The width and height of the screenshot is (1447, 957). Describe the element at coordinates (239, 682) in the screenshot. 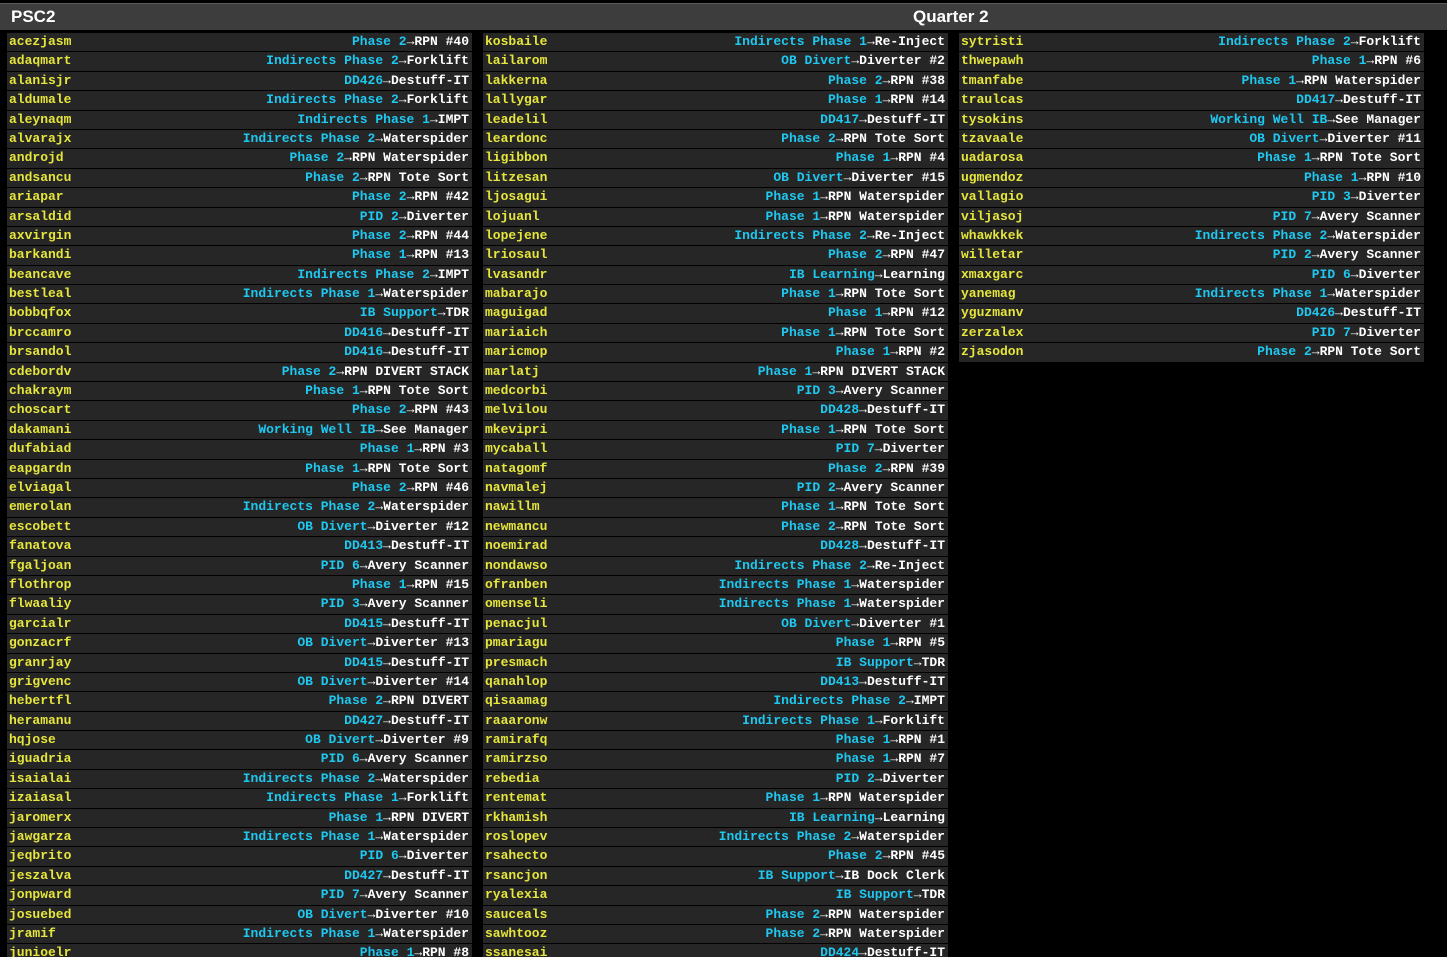

I see `assignment-row: grigvenc OB Divert→Diverter #14` at that location.